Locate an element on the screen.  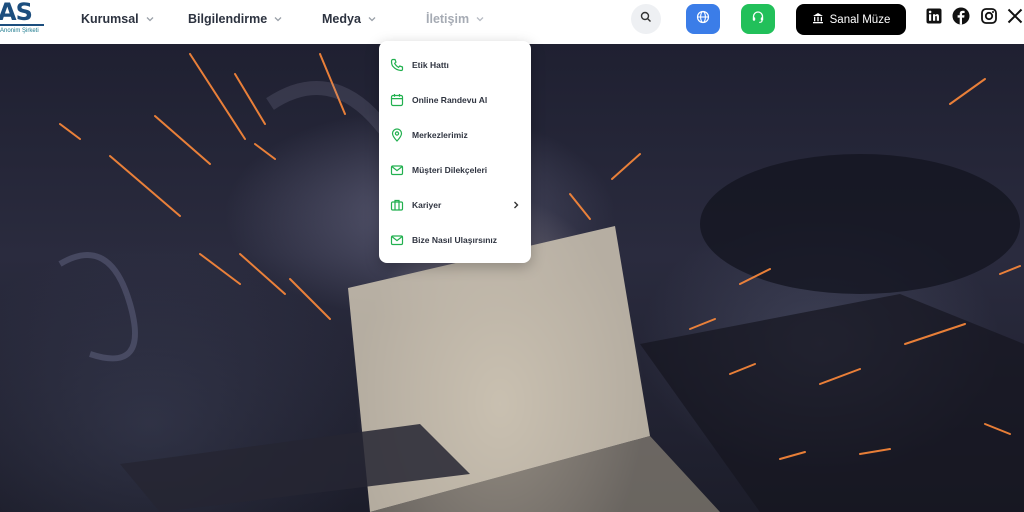
calendar-icon is located at coordinates (397, 100).